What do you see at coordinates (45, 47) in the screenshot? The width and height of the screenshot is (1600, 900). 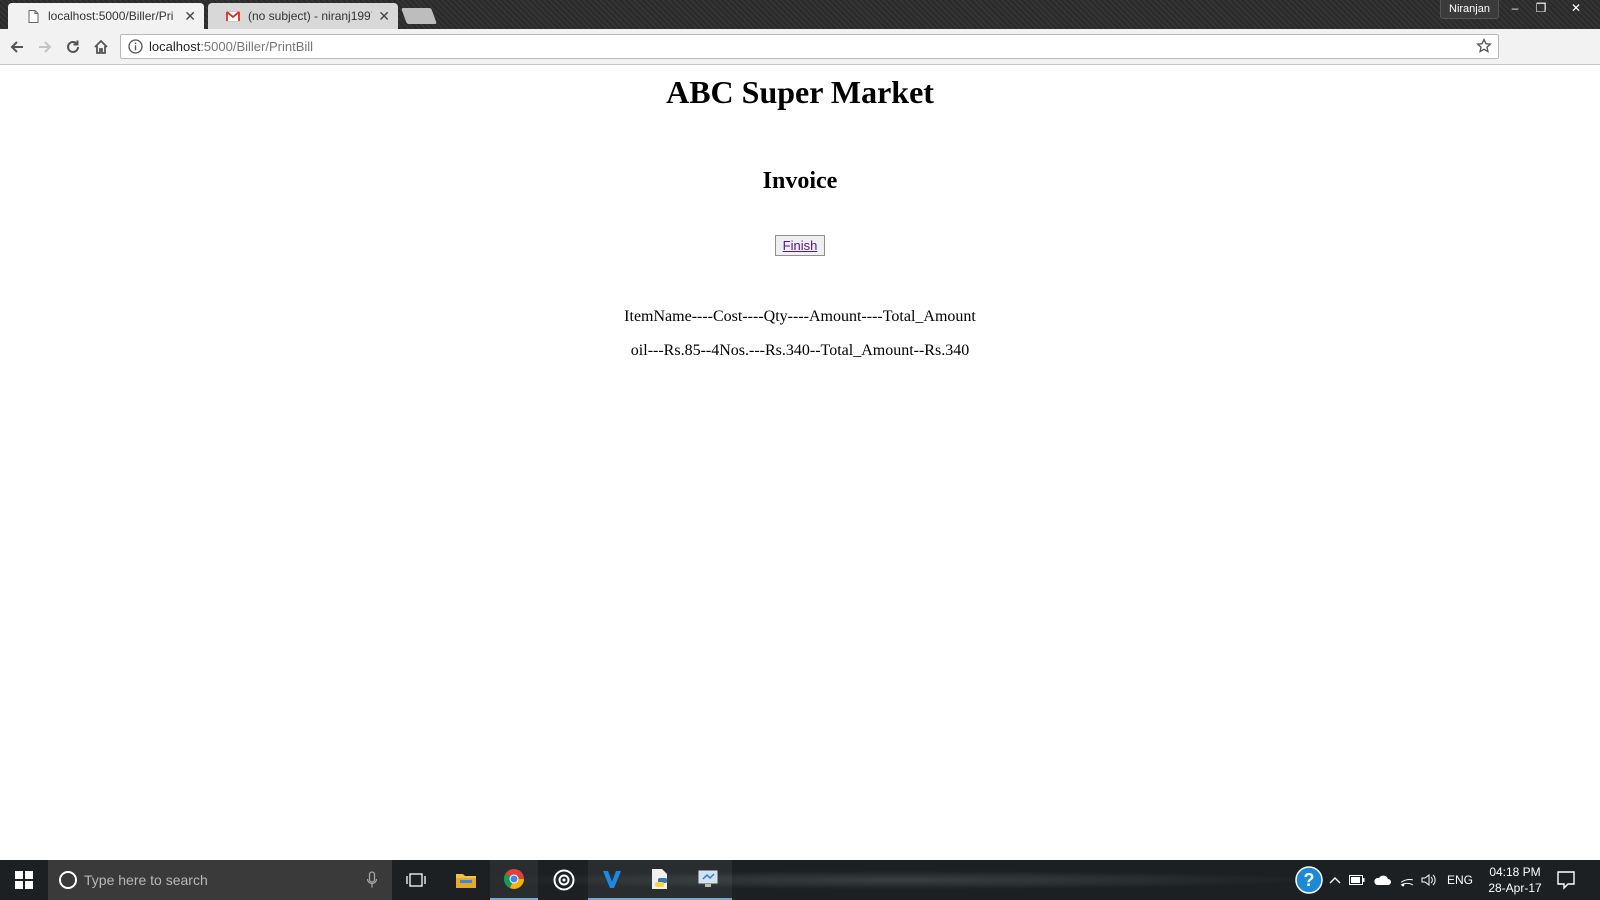 I see `forward-icon` at bounding box center [45, 47].